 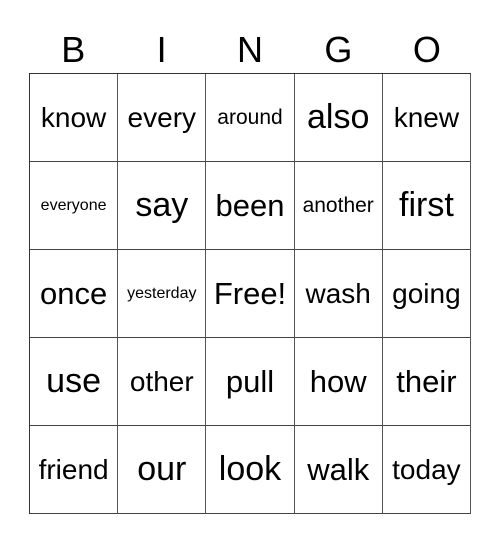 What do you see at coordinates (250, 118) in the screenshot?
I see `bingo-cell: around` at bounding box center [250, 118].